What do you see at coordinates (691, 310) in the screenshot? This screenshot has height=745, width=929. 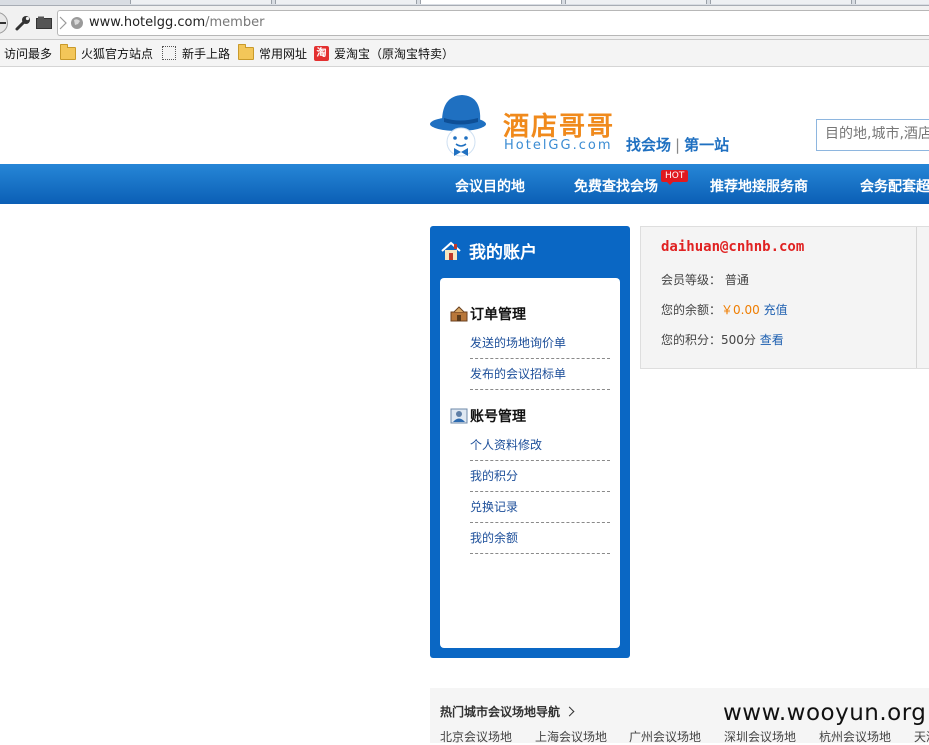 I see `balance-label: 您的余额：` at bounding box center [691, 310].